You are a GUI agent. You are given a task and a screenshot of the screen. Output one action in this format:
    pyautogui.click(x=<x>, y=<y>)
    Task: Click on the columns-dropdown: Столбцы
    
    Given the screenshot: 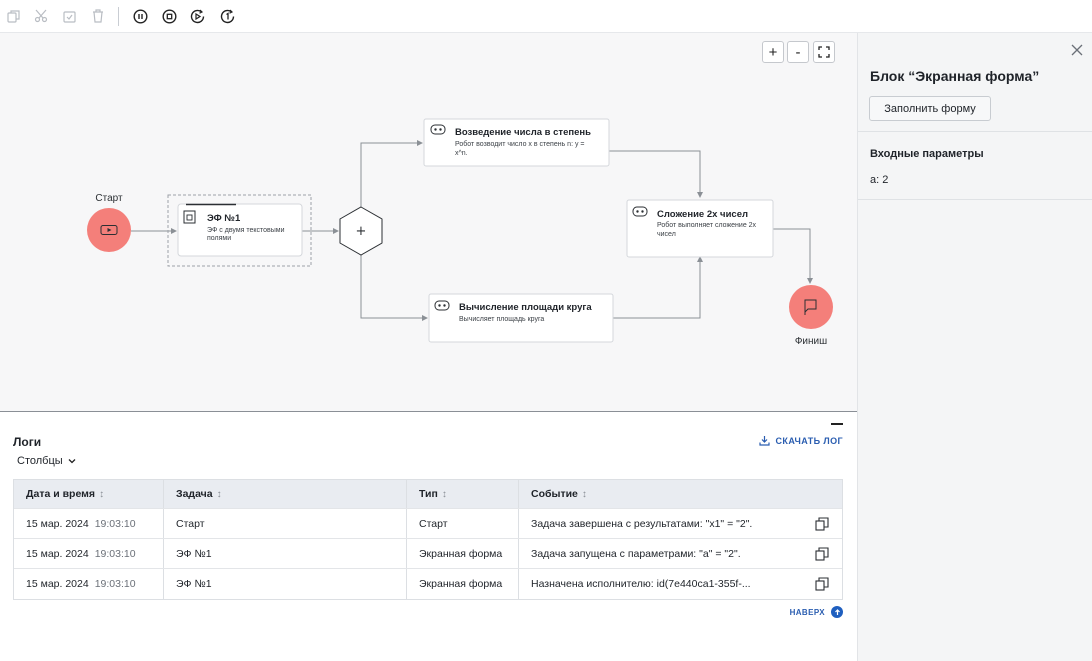 What is the action you would take?
    pyautogui.click(x=46, y=461)
    